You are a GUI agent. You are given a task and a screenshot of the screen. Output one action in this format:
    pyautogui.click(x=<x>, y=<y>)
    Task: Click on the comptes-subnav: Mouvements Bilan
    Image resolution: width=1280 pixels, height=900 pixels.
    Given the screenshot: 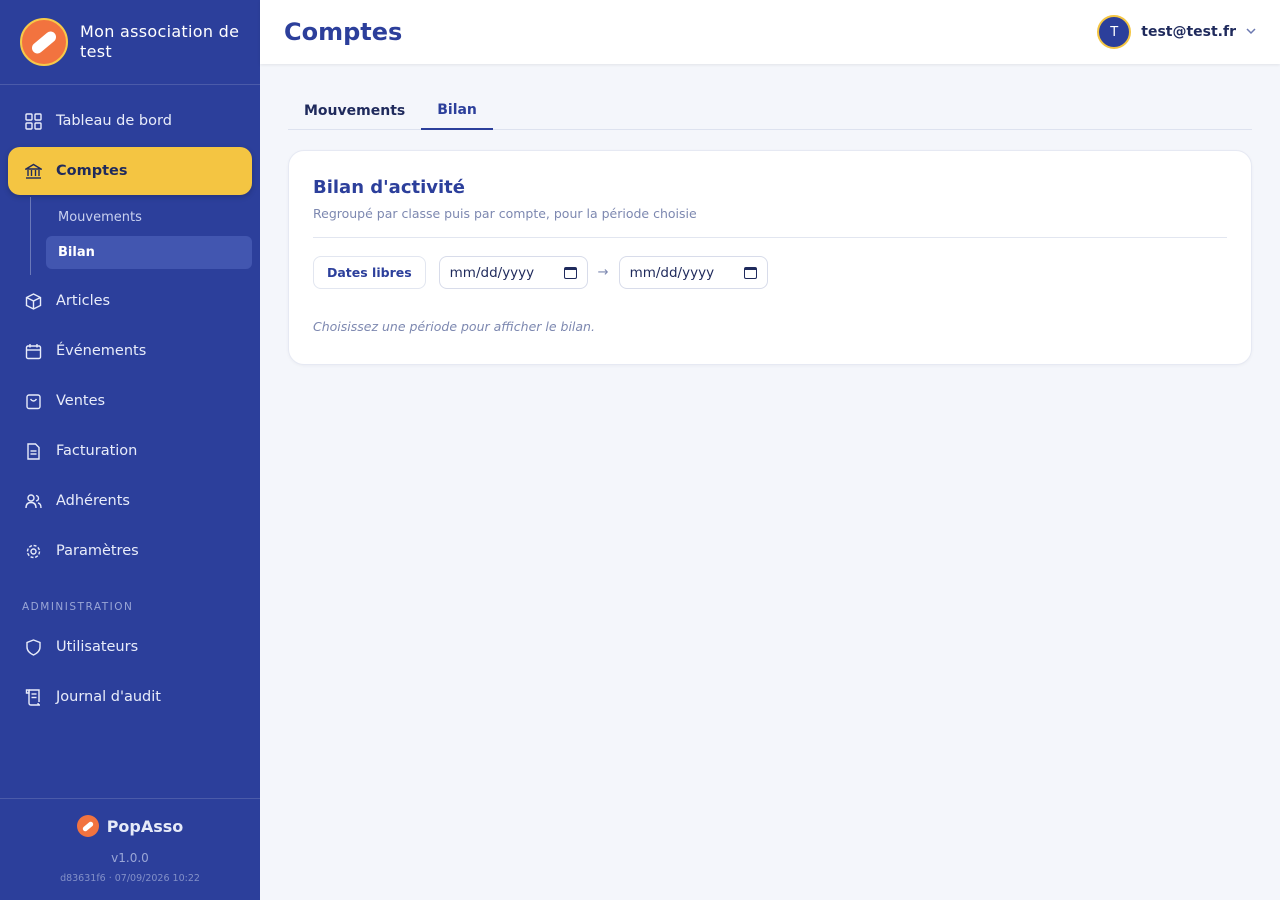 What is the action you would take?
    pyautogui.click(x=145, y=236)
    